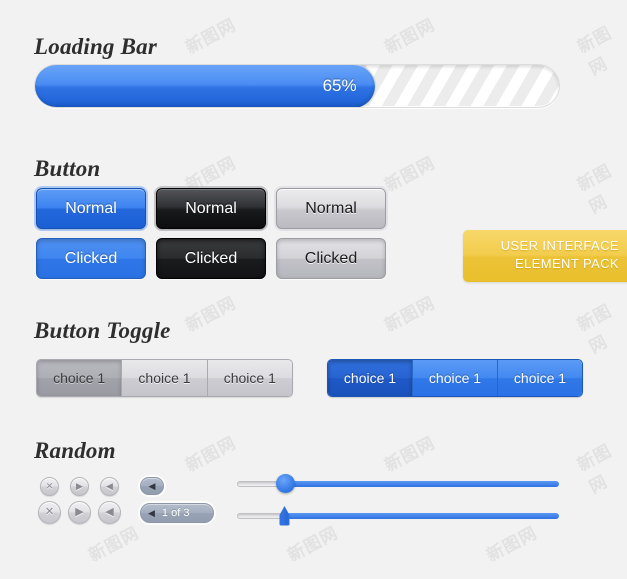 The width and height of the screenshot is (627, 579). I want to click on previous-icon-button-large: ◀, so click(109, 512).